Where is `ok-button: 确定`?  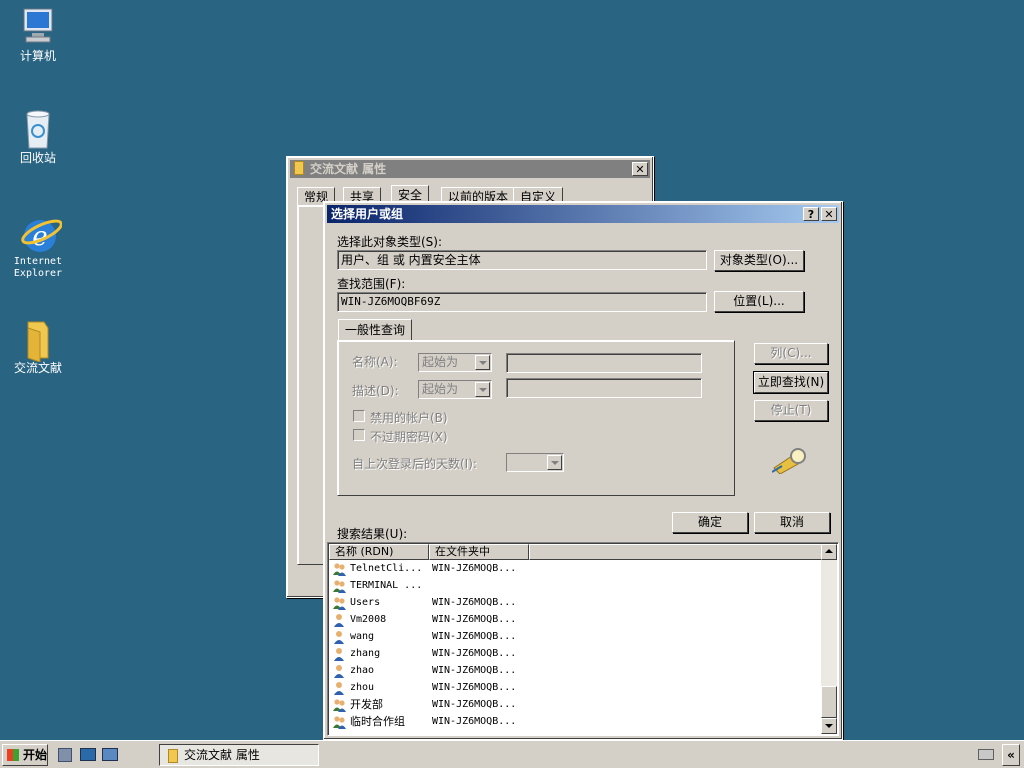 ok-button: 确定 is located at coordinates (710, 522).